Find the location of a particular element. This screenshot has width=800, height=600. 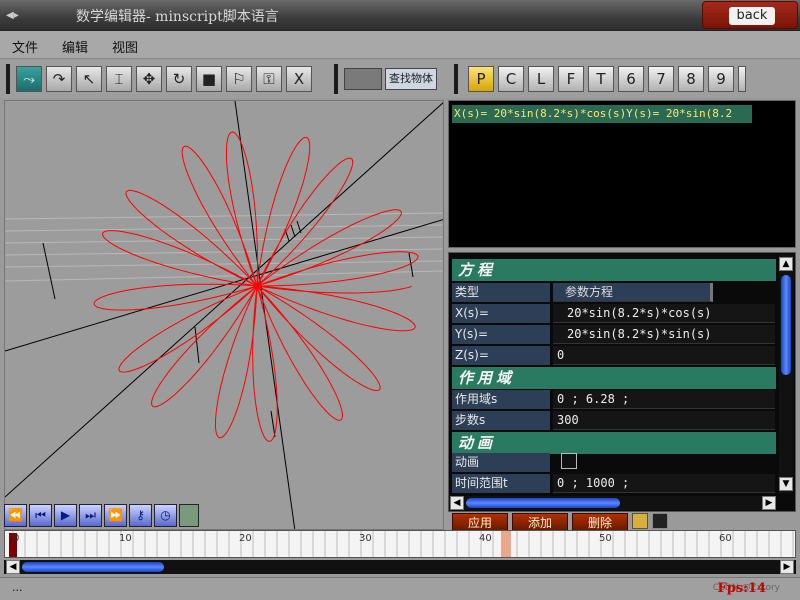

timeline-label: 0 is located at coordinates (16, 538).